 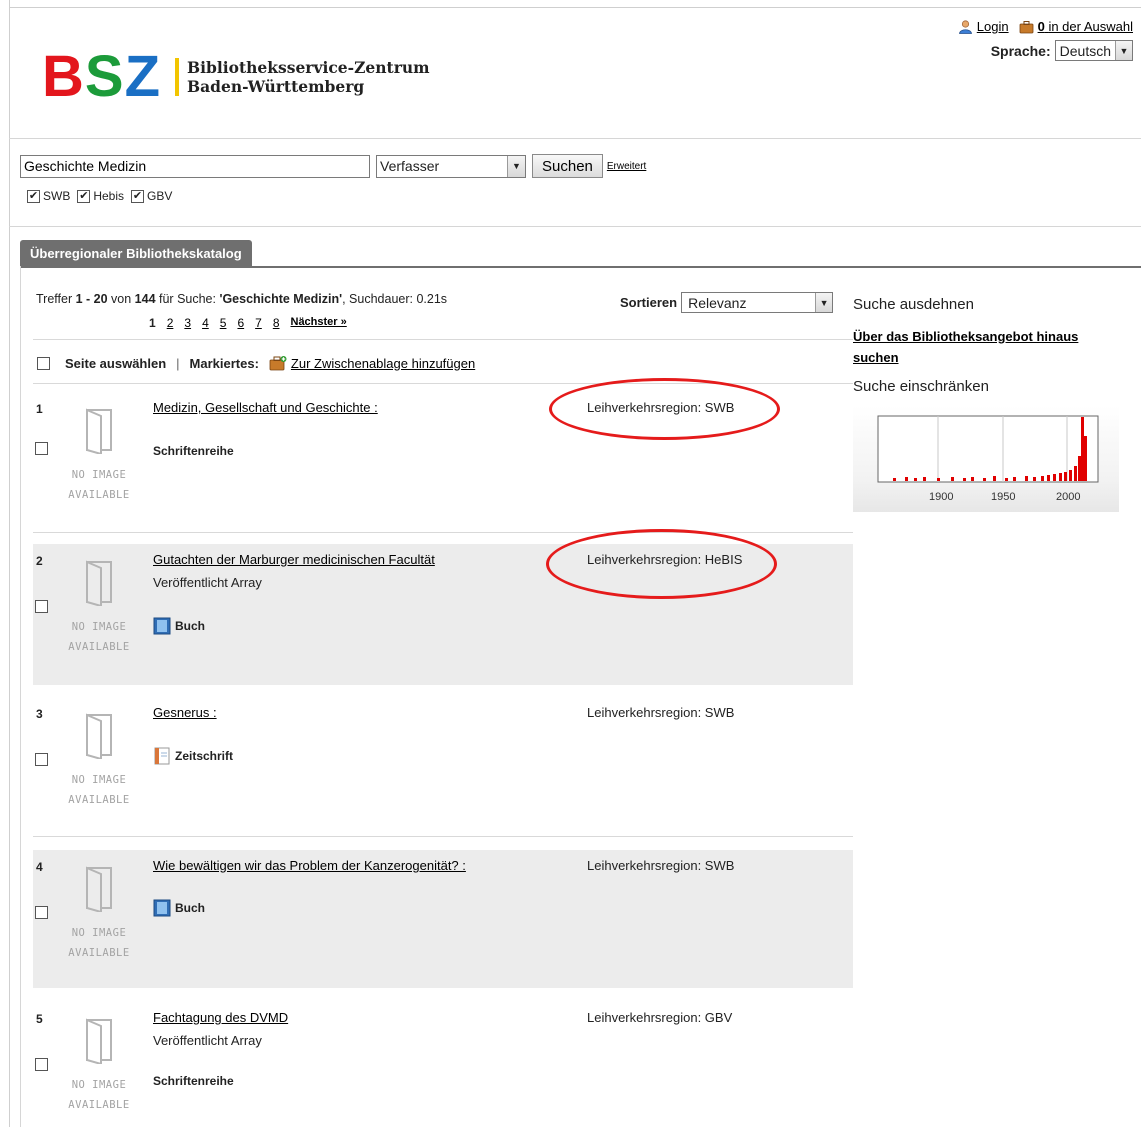 I want to click on summary-of: von, so click(x=121, y=299).